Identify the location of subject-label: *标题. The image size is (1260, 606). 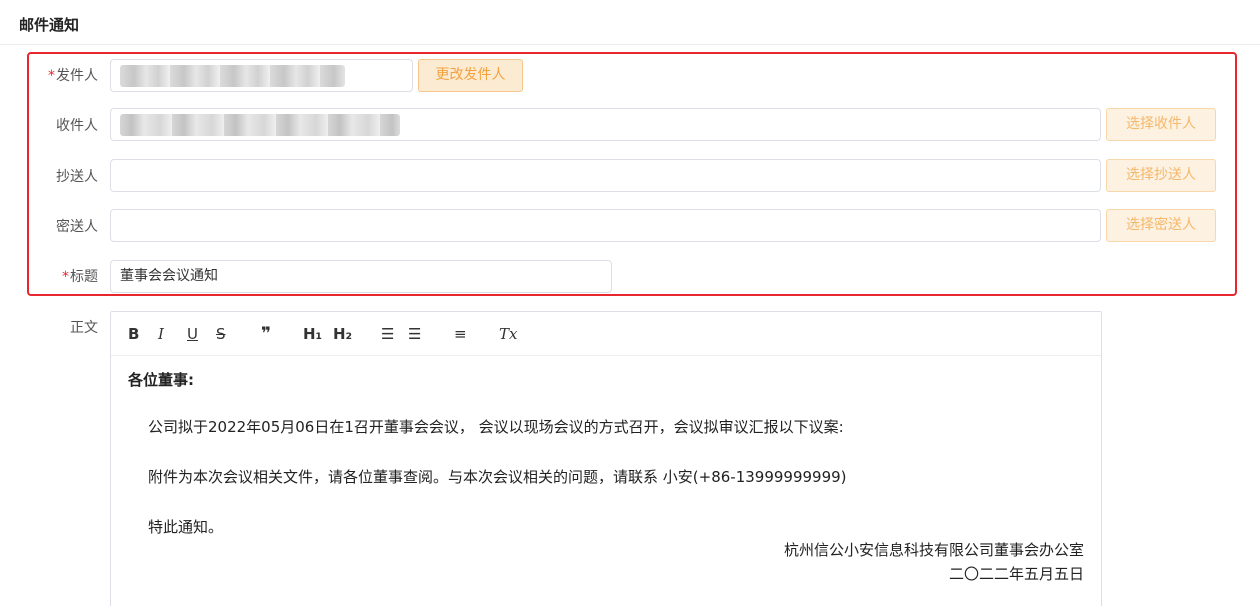
(80, 277).